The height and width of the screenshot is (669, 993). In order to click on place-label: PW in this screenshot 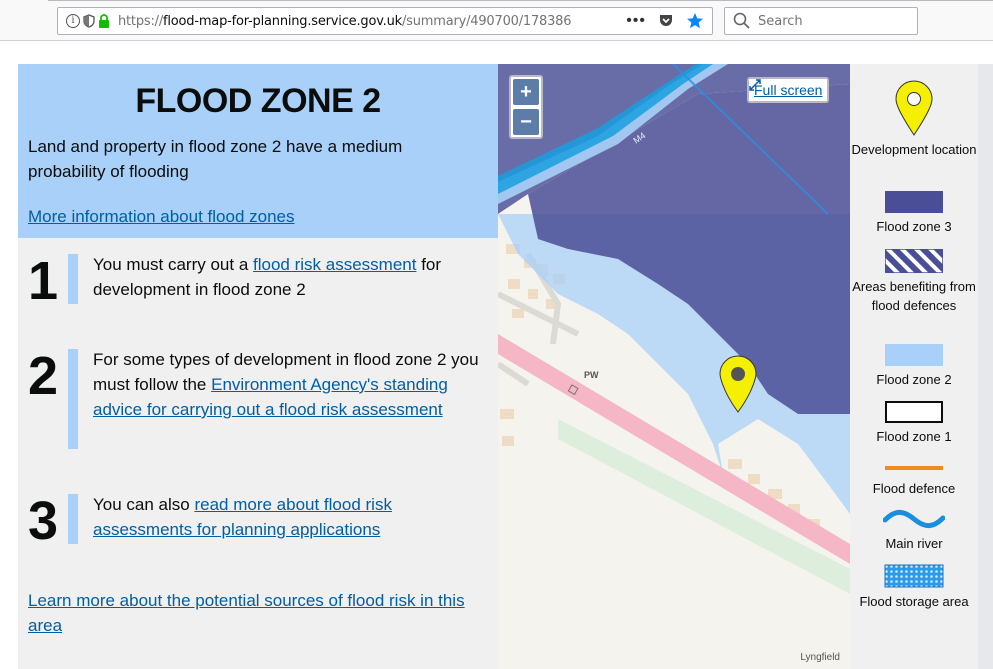, I will do `click(591, 375)`.